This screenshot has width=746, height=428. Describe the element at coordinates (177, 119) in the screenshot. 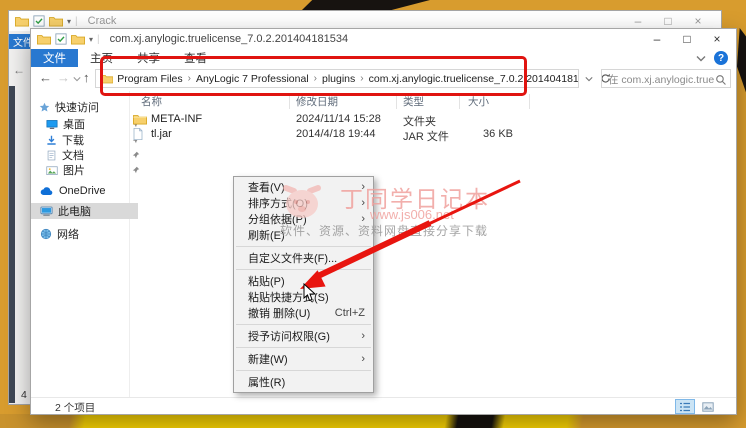

I see `file-name: META-INF` at that location.